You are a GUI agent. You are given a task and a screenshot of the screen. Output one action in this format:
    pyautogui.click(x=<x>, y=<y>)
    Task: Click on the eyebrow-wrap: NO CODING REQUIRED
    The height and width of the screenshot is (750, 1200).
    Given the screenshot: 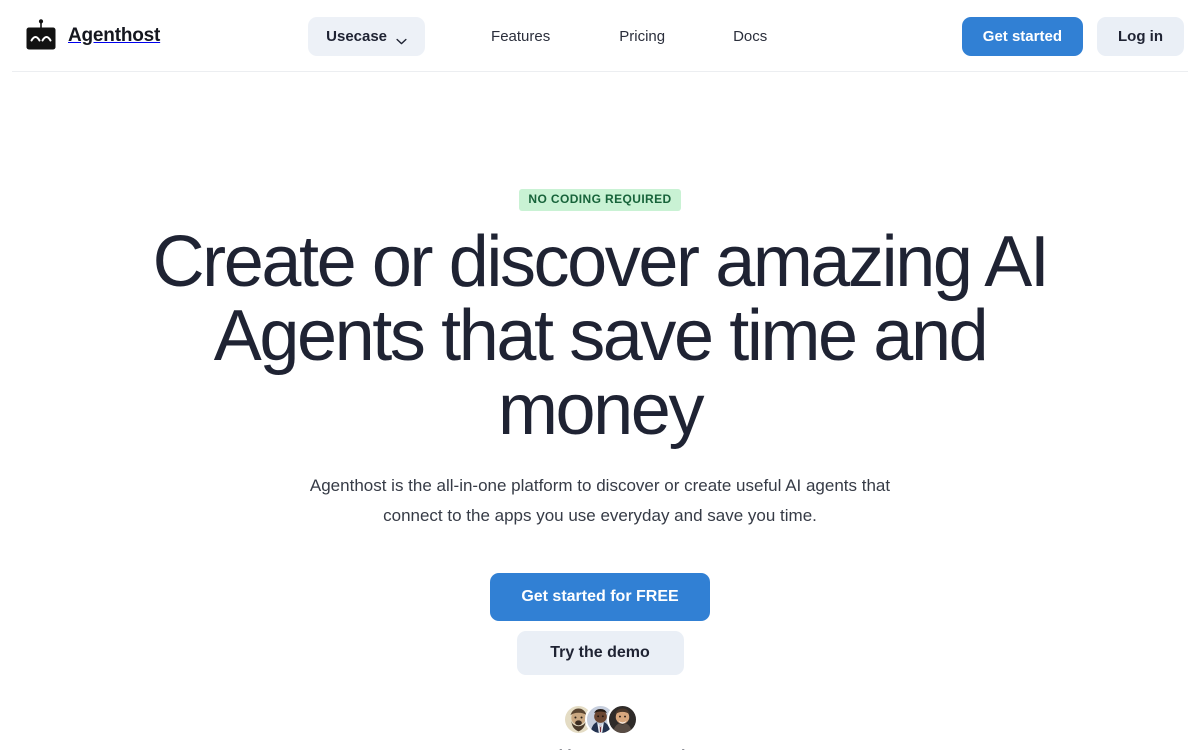 What is the action you would take?
    pyautogui.click(x=600, y=200)
    